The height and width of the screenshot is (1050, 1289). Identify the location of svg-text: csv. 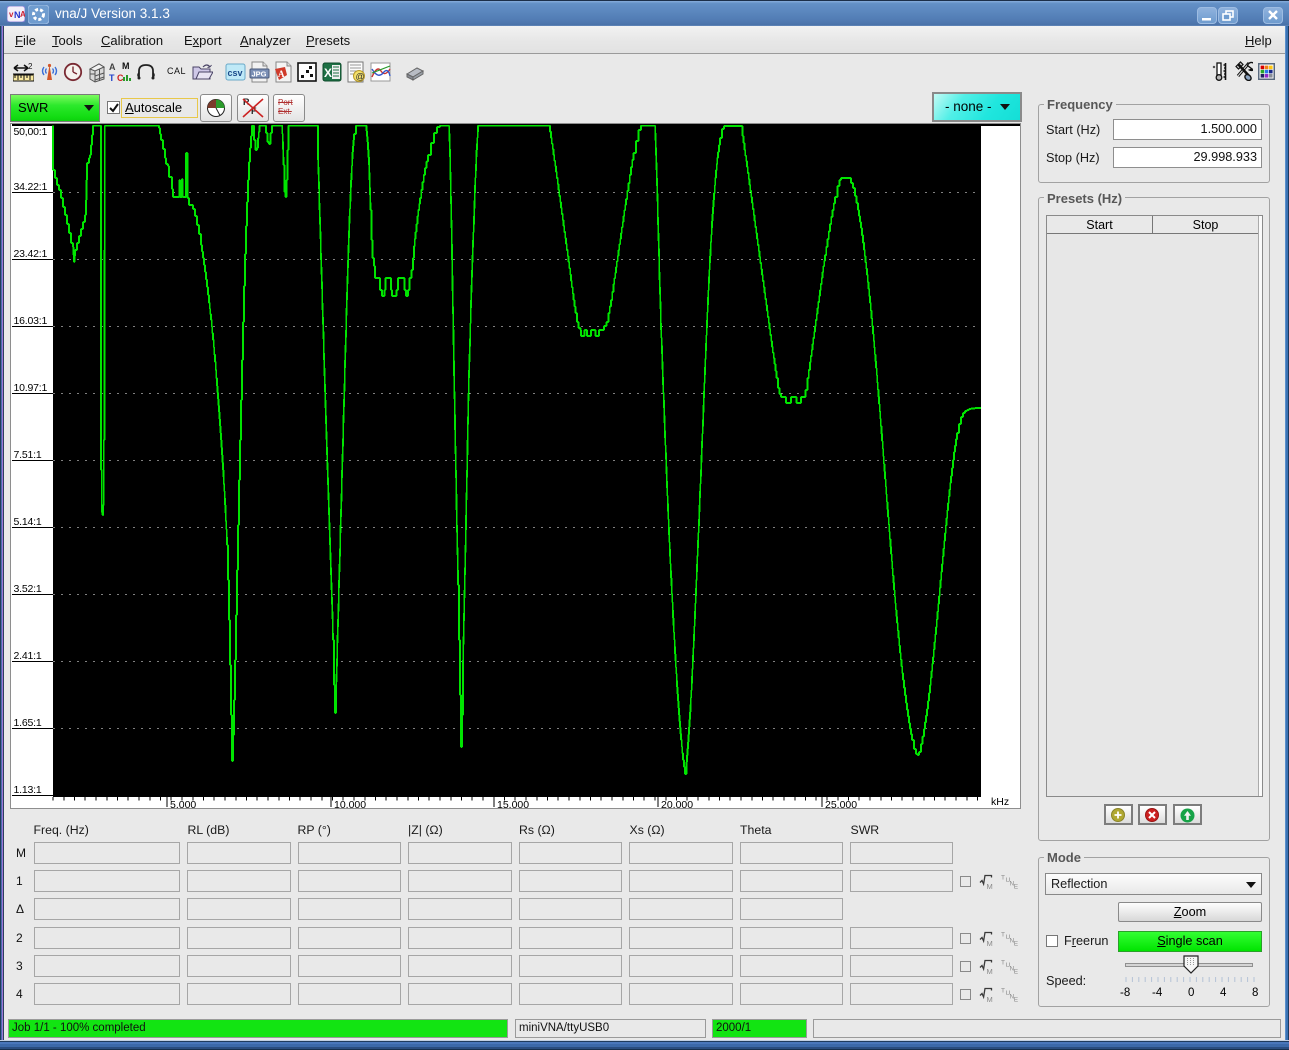
(235, 73).